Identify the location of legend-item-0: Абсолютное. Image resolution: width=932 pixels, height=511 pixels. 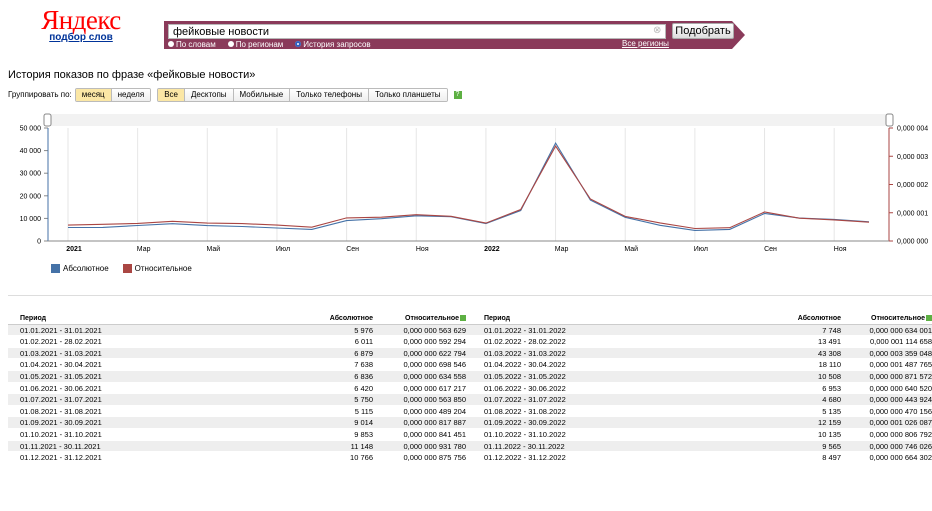
(80, 268).